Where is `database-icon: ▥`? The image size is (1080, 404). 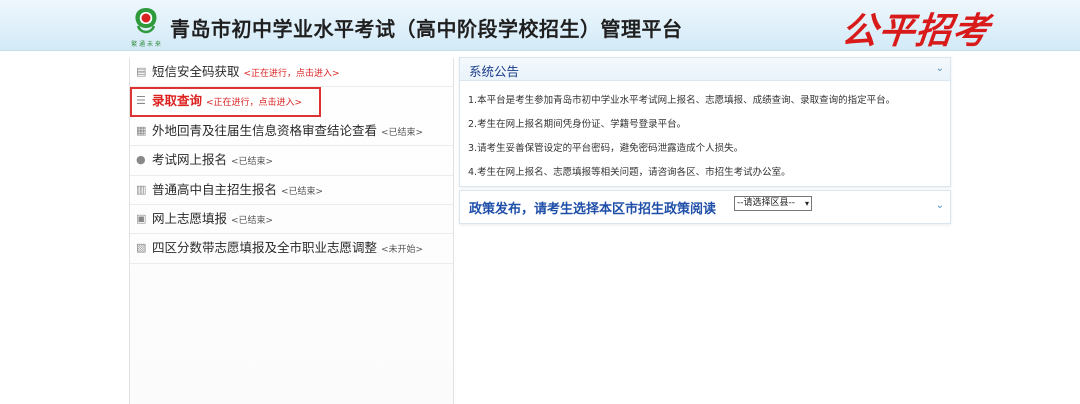 database-icon: ▥ is located at coordinates (141, 189).